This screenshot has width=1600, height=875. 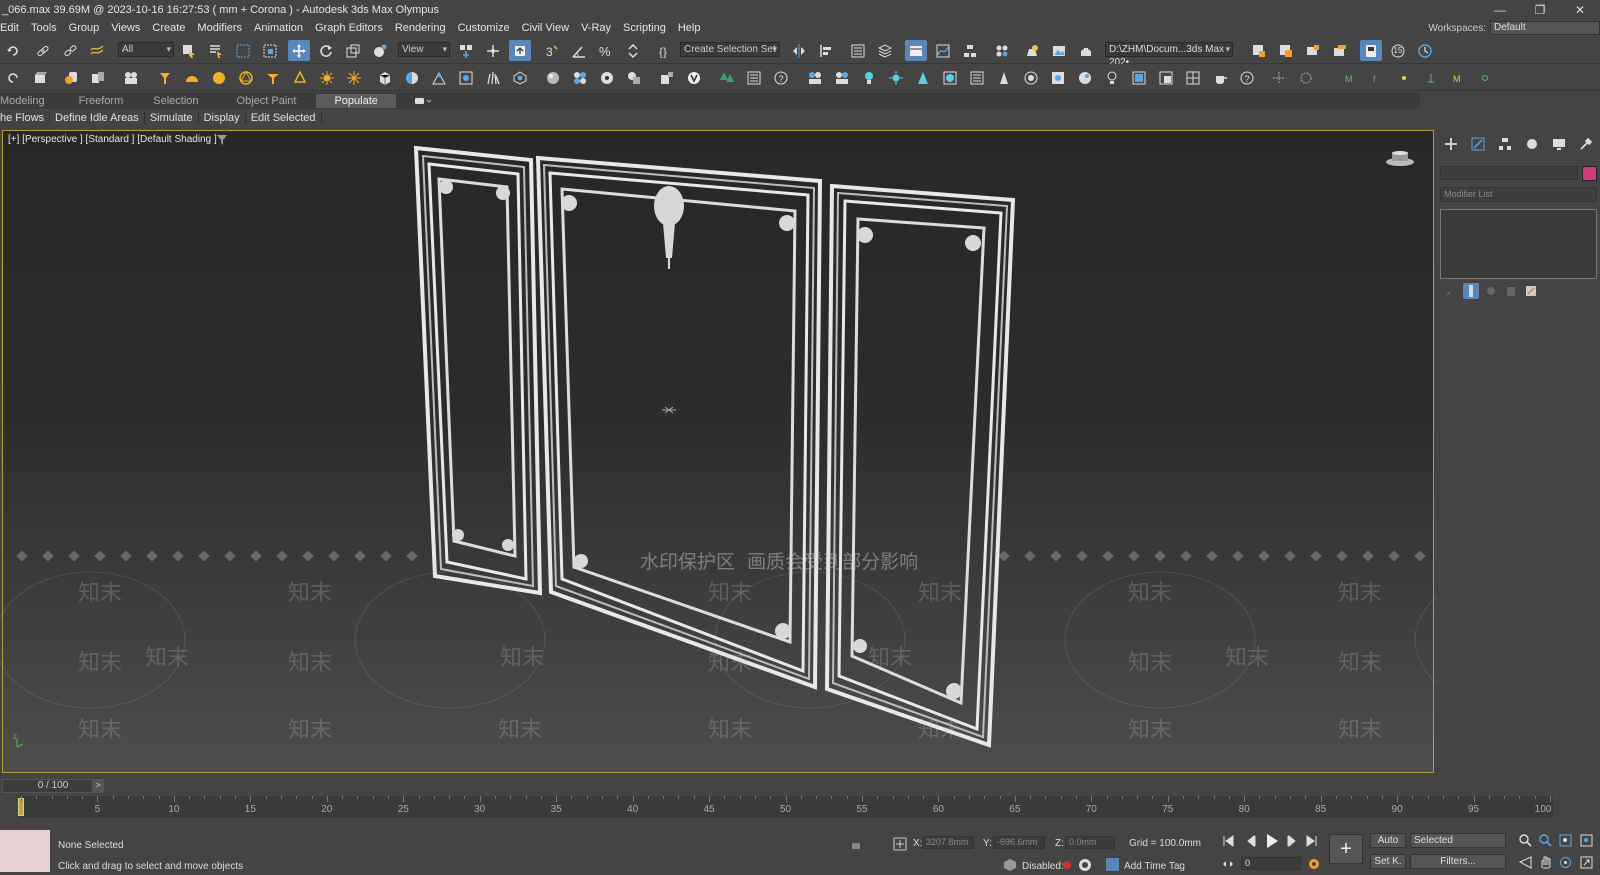 I want to click on next-frame-button: >, so click(x=98, y=786).